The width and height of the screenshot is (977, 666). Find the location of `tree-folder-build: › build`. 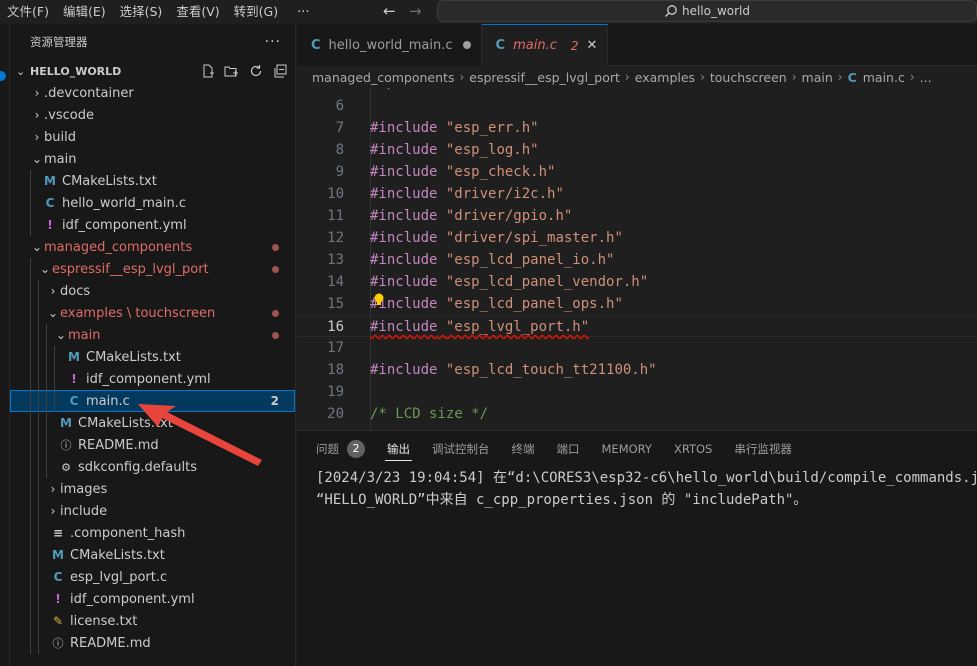

tree-folder-build: › build is located at coordinates (152, 137).